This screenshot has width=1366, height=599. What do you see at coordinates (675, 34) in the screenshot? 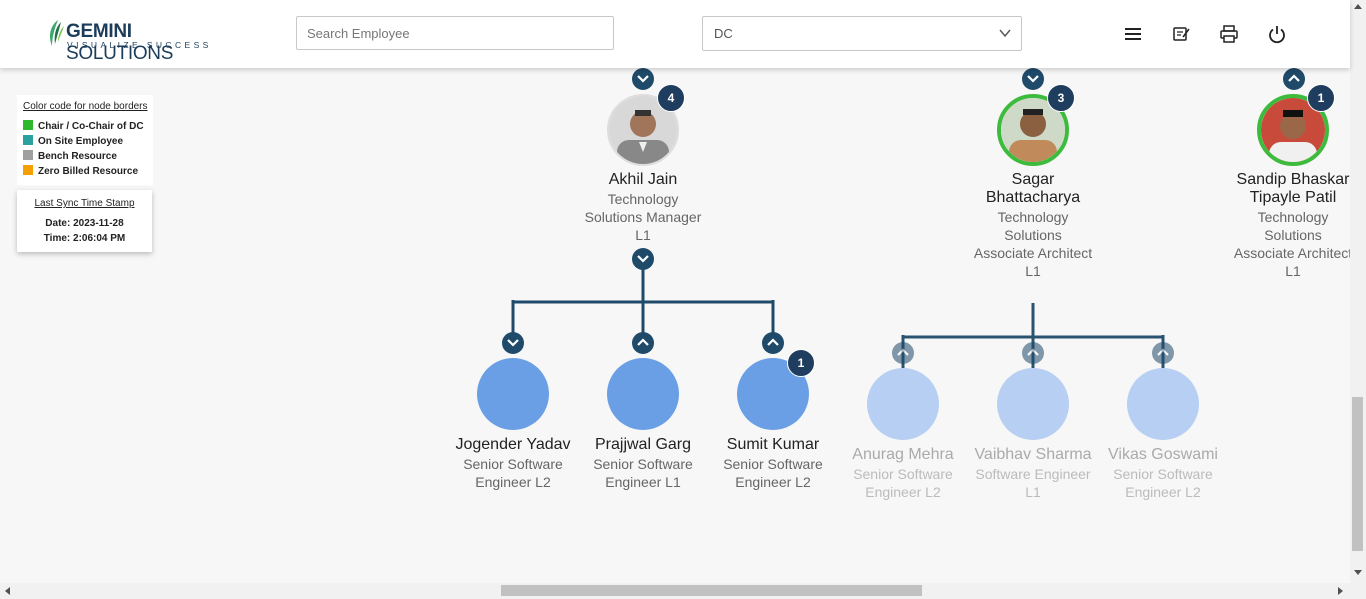
I see `top-header: GEMINI SOLUTIONS VISUALIZE SUCCESS DC` at bounding box center [675, 34].